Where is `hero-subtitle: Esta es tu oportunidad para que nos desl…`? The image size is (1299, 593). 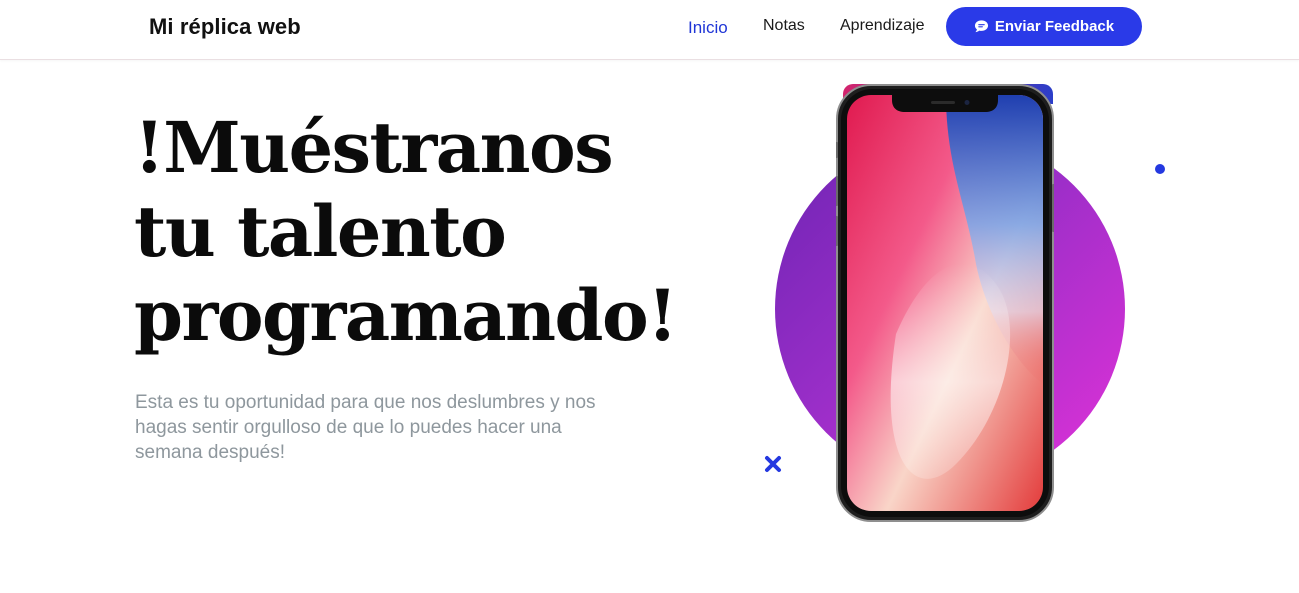 hero-subtitle: Esta es tu oportunidad para que nos desl… is located at coordinates (365, 427).